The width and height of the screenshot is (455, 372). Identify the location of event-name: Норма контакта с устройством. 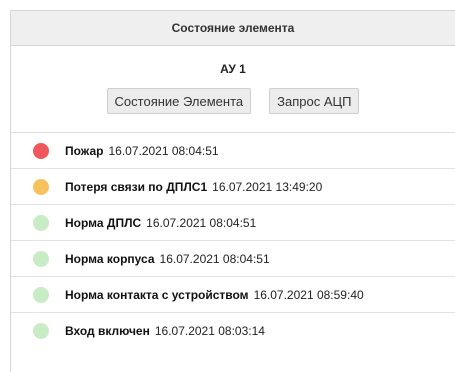
(157, 294).